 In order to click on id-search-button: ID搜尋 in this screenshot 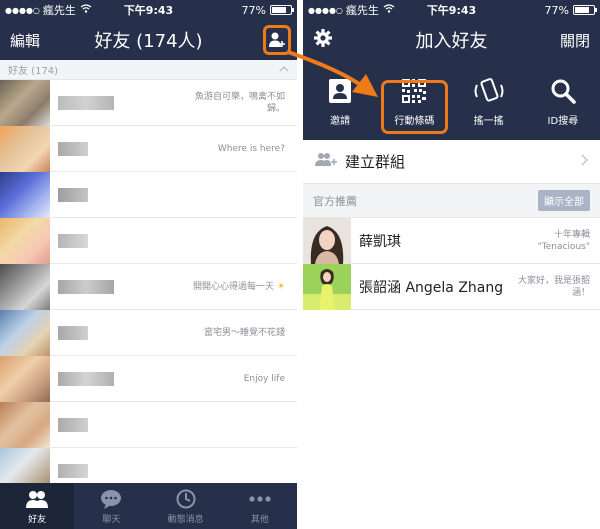, I will do `click(563, 100)`.